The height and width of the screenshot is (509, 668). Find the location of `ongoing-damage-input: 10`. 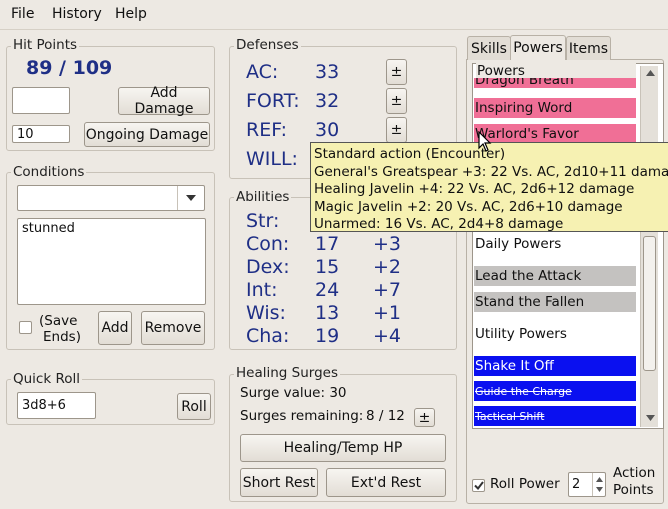

ongoing-damage-input: 10 is located at coordinates (41, 134).